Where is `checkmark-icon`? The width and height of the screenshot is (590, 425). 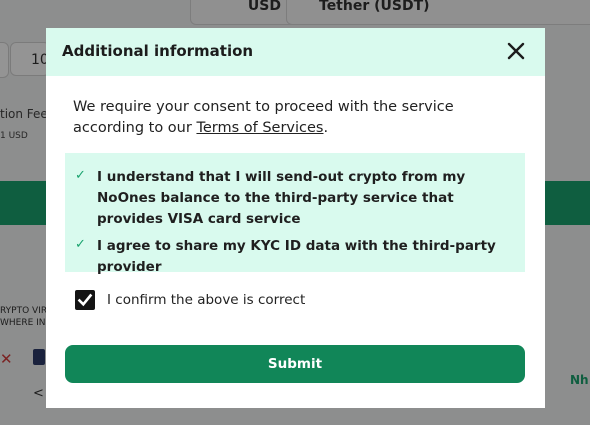 checkmark-icon is located at coordinates (85, 300).